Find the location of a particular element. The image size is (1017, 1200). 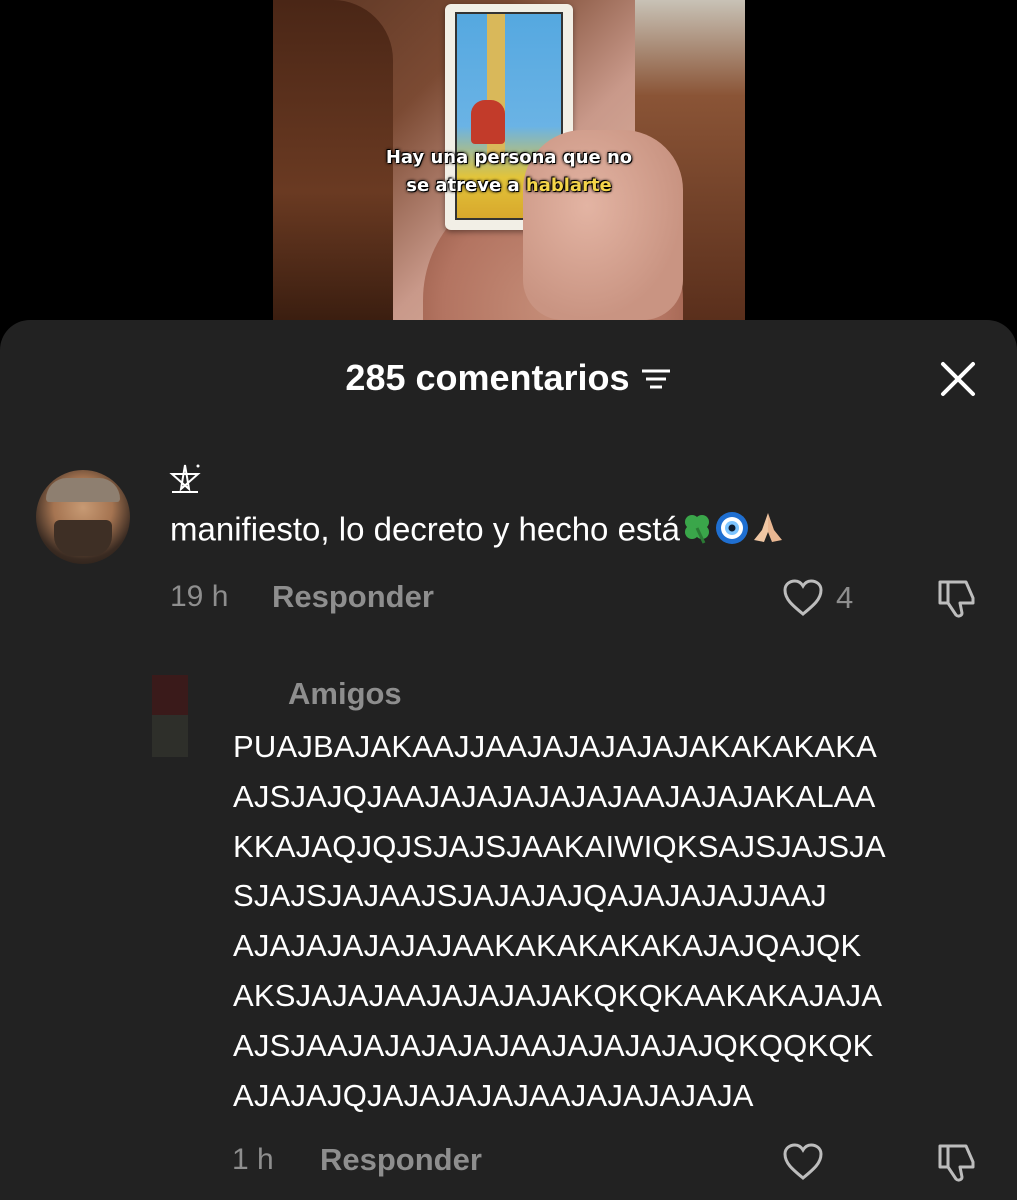

video-caption-highlight: hablarte is located at coordinates (568, 185).